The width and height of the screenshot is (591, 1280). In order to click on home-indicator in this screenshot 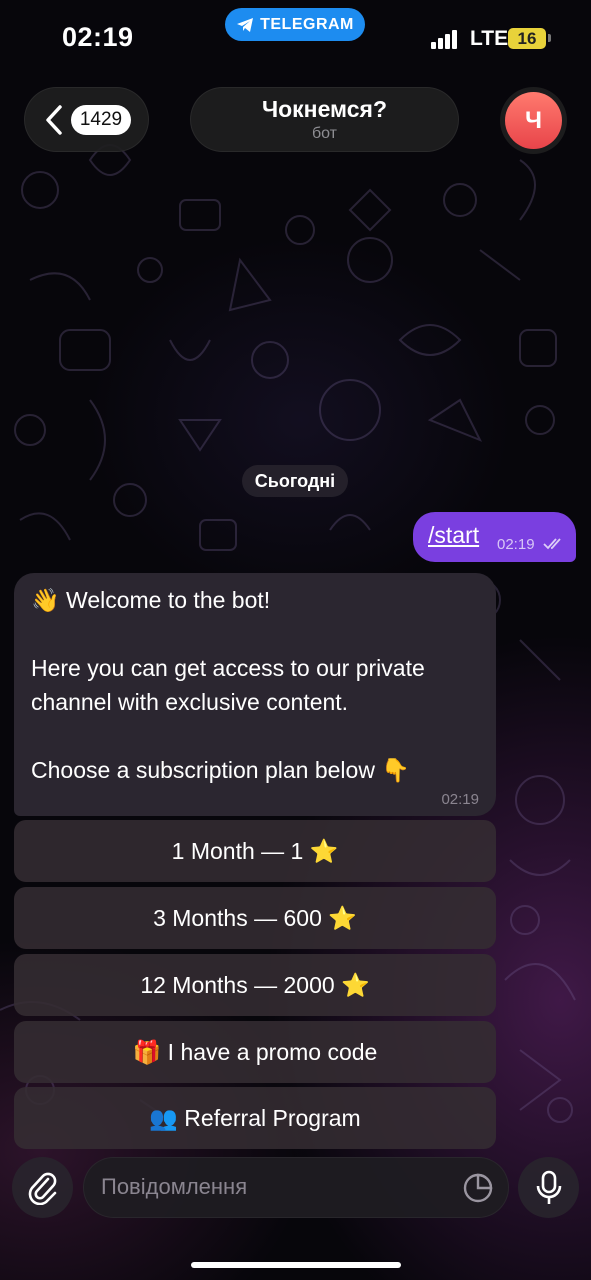, I will do `click(296, 1265)`.